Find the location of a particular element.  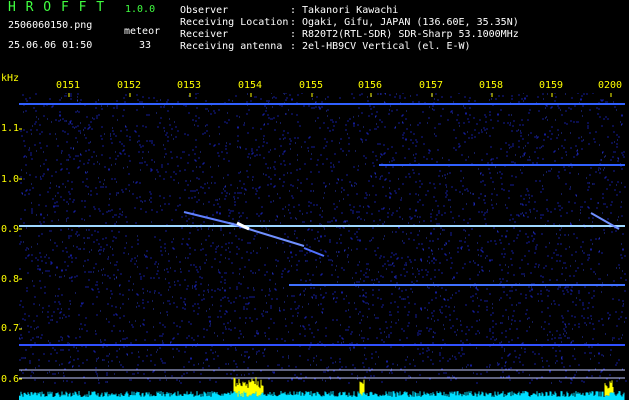

signal-level-bar is located at coordinates (322, 395).